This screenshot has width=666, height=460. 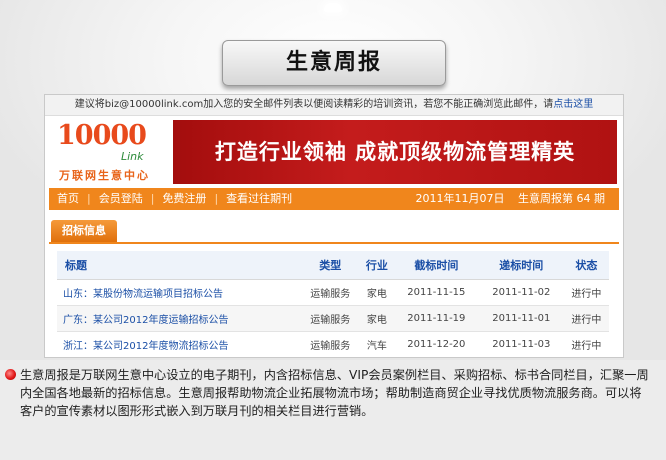 I want to click on bullet-icon, so click(x=10, y=374).